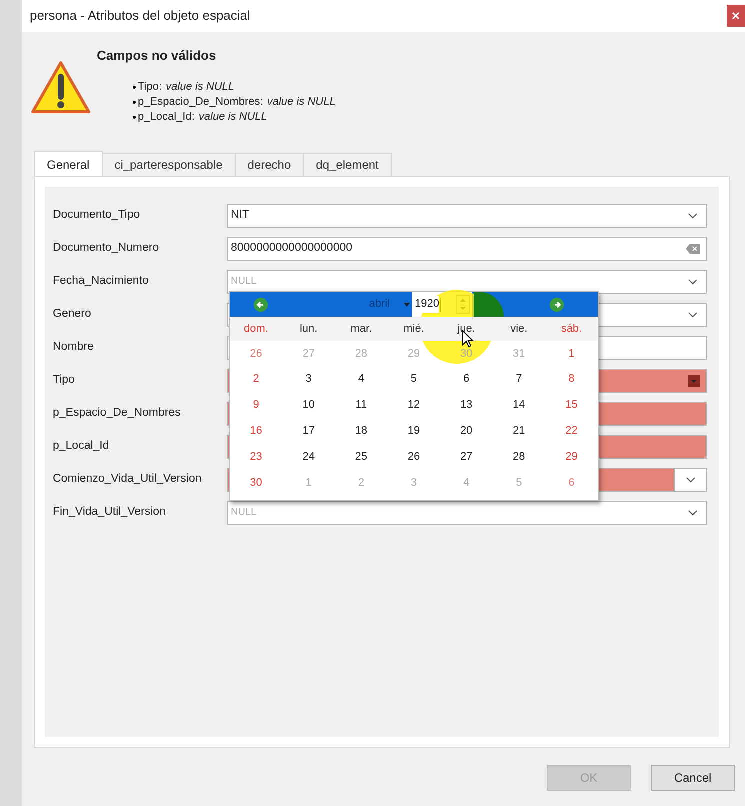 This screenshot has height=806, width=745. What do you see at coordinates (361, 457) in the screenshot?
I see `calendar-day: 25` at bounding box center [361, 457].